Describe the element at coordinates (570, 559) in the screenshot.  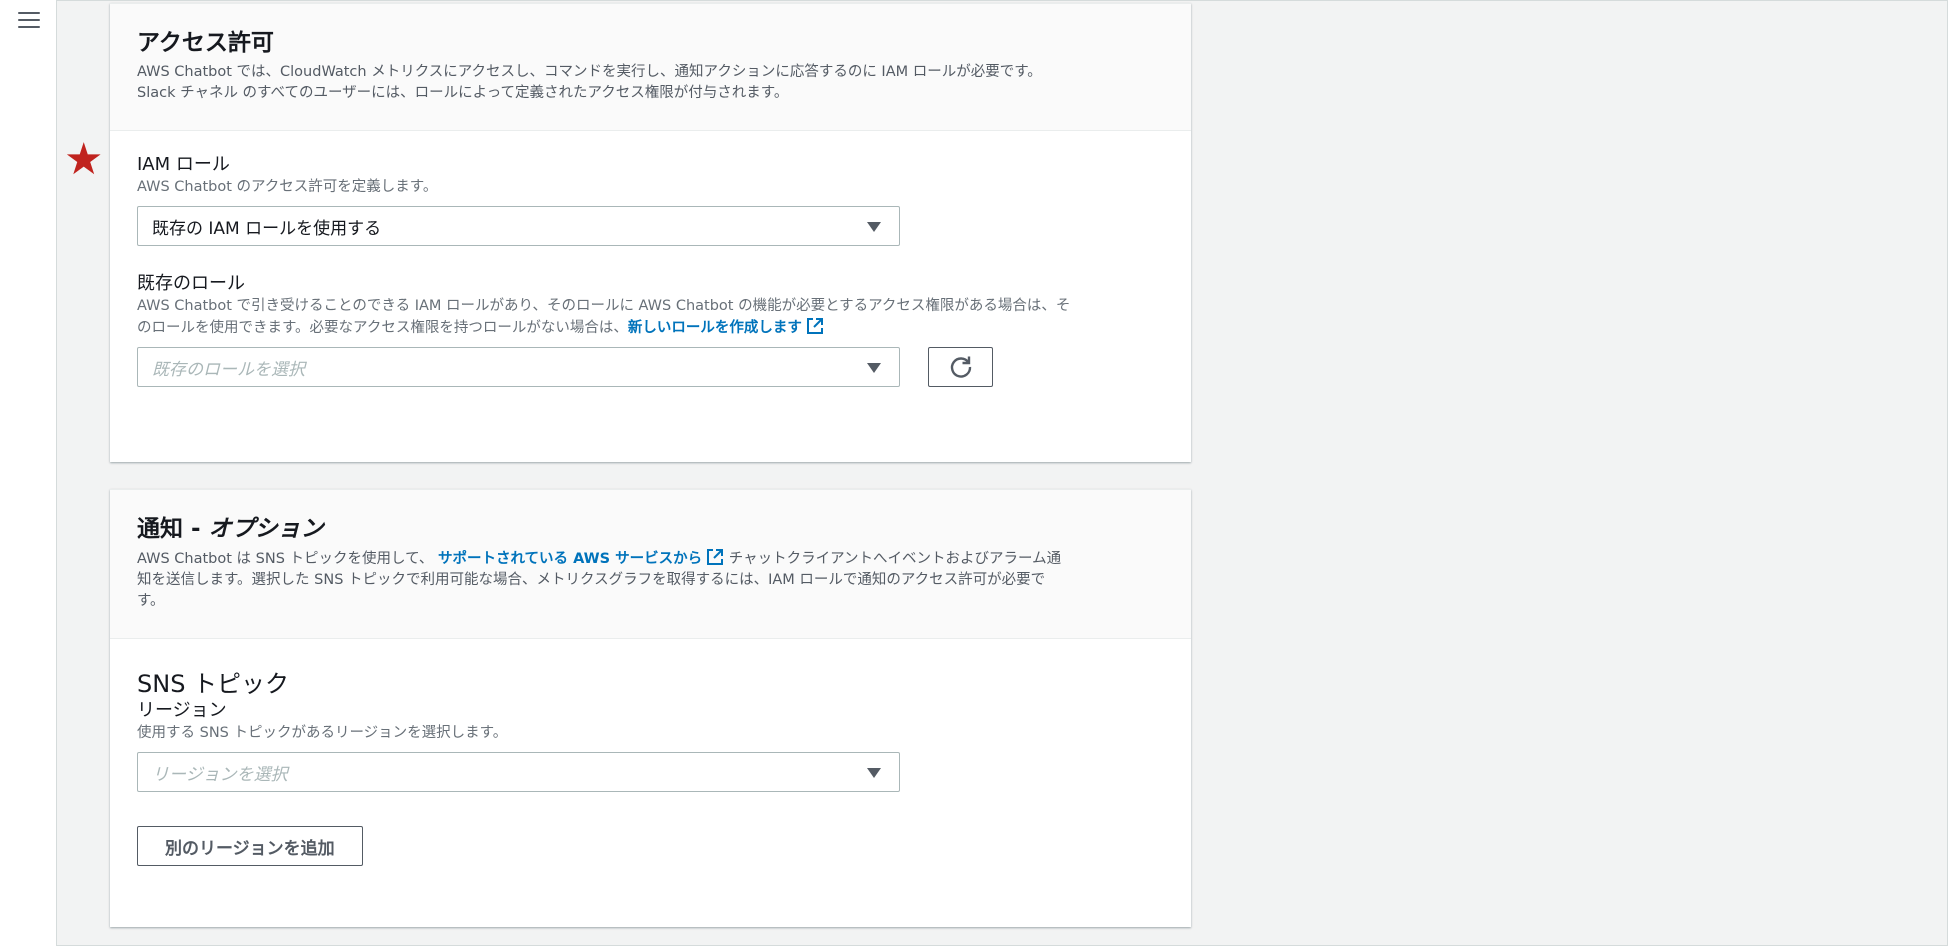
I see `supported-services-link: サポートされている AWS サービスから` at that location.